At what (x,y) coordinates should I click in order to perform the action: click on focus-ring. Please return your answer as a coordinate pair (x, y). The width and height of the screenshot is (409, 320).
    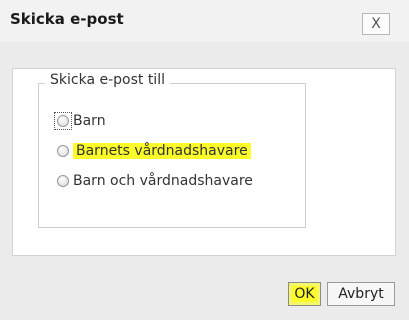
    Looking at the image, I should click on (63, 121).